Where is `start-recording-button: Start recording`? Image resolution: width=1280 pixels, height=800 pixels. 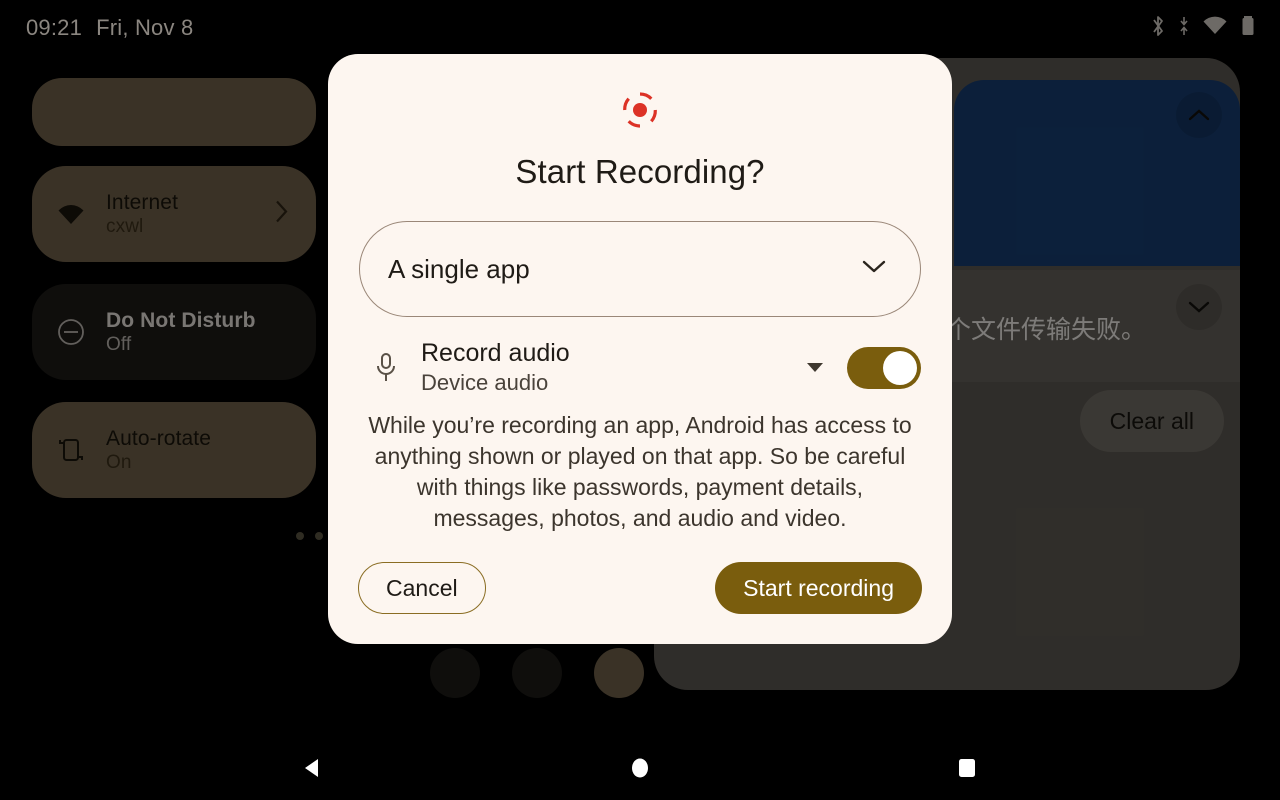 start-recording-button: Start recording is located at coordinates (818, 588).